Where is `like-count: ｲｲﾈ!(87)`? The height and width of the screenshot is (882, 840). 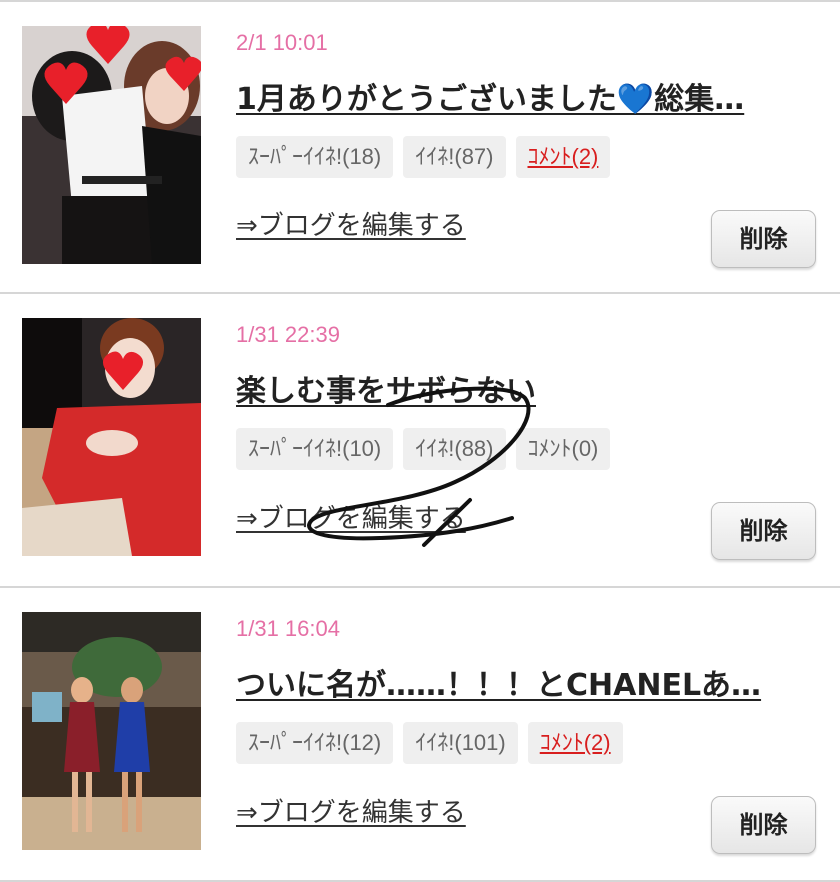 like-count: ｲｲﾈ!(87) is located at coordinates (454, 157).